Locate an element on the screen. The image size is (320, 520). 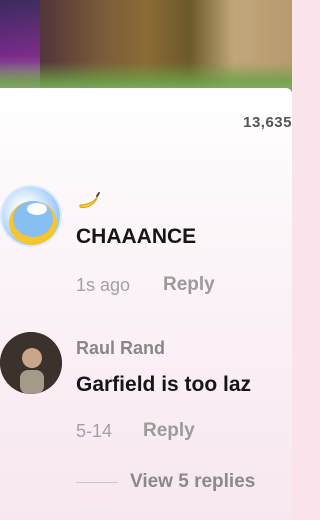
divider is located at coordinates (97, 482).